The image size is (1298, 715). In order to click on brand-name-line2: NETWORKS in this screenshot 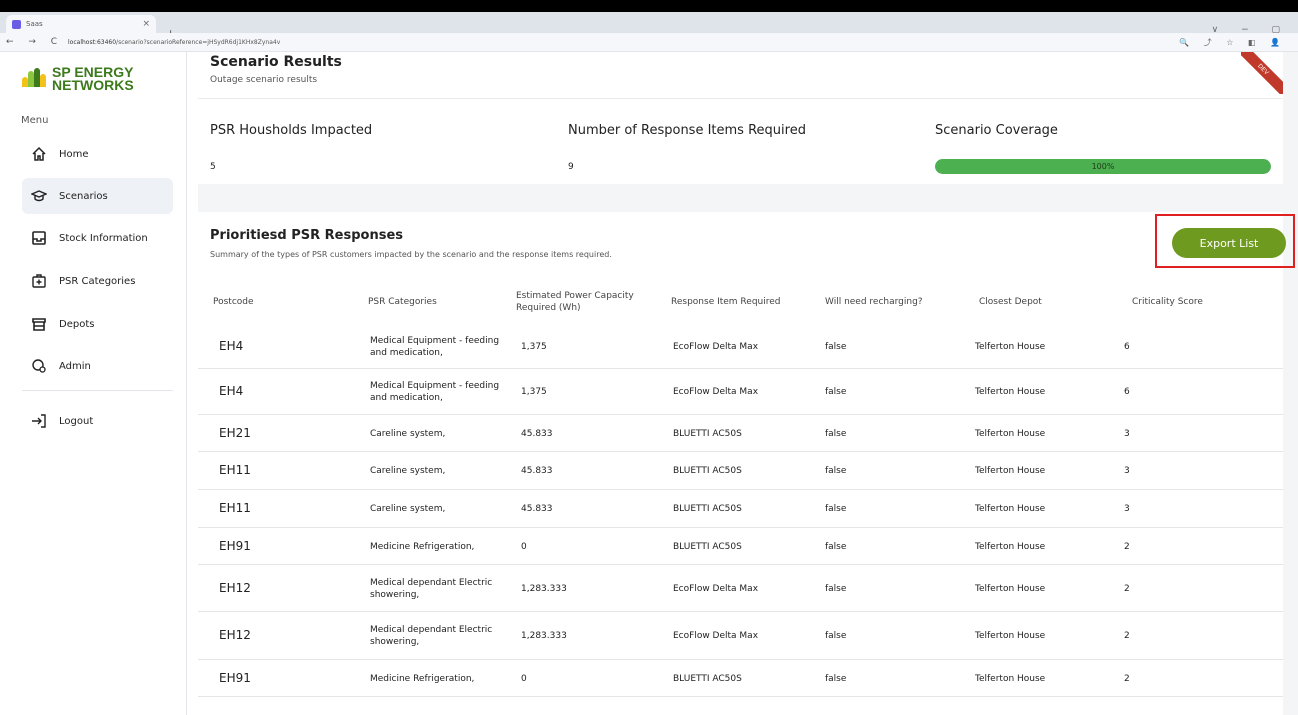, I will do `click(93, 85)`.